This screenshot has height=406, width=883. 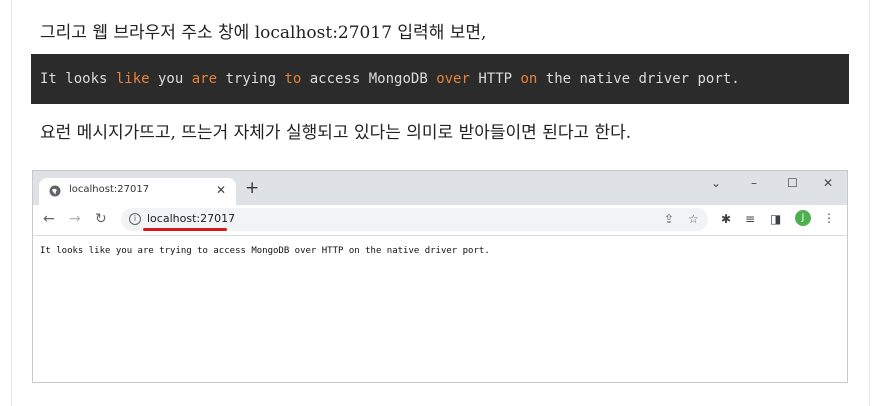 I want to click on page-border-left, so click(x=11, y=203).